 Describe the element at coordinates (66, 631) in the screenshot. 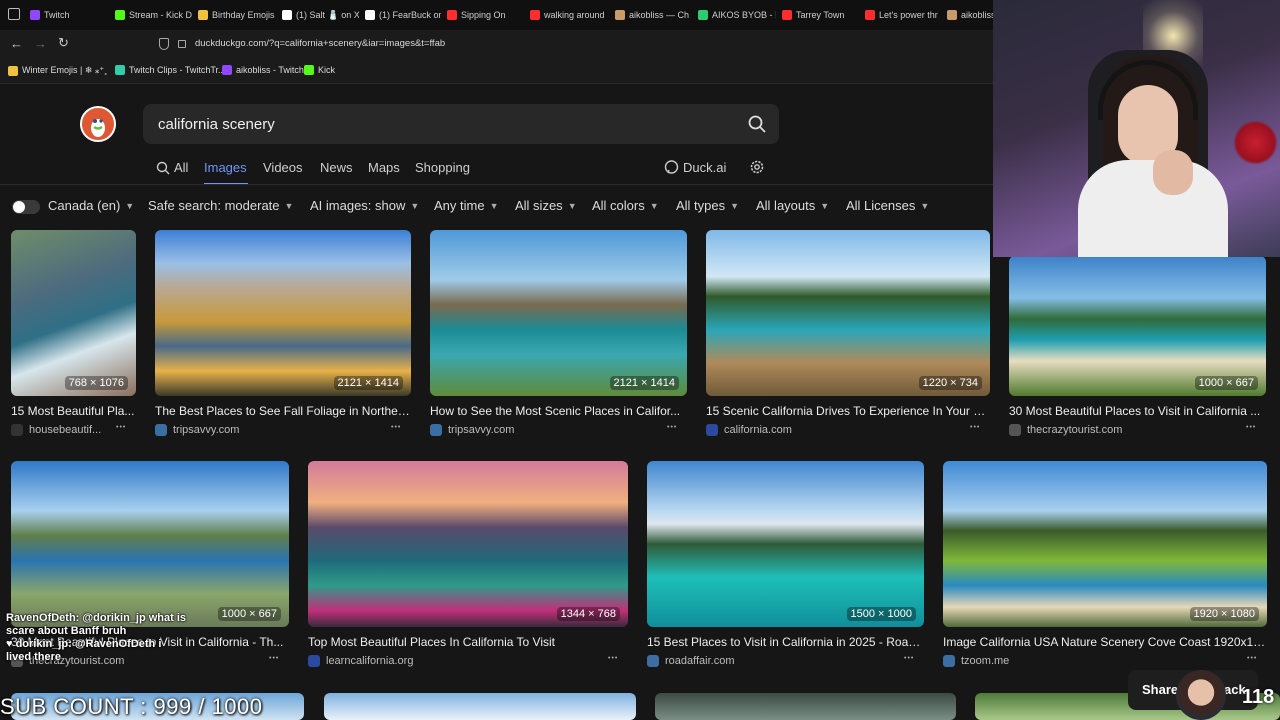

I see `chat-line: scare about Banff bruh` at that location.